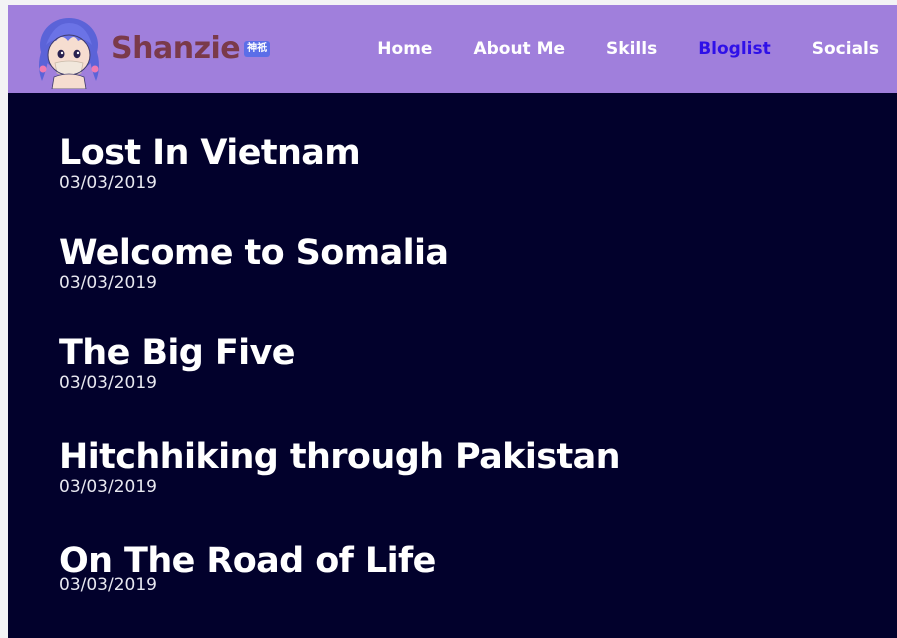 The height and width of the screenshot is (638, 897). I want to click on blog-post-item: Lost In Vietnam 03/03/2019, so click(210, 162).